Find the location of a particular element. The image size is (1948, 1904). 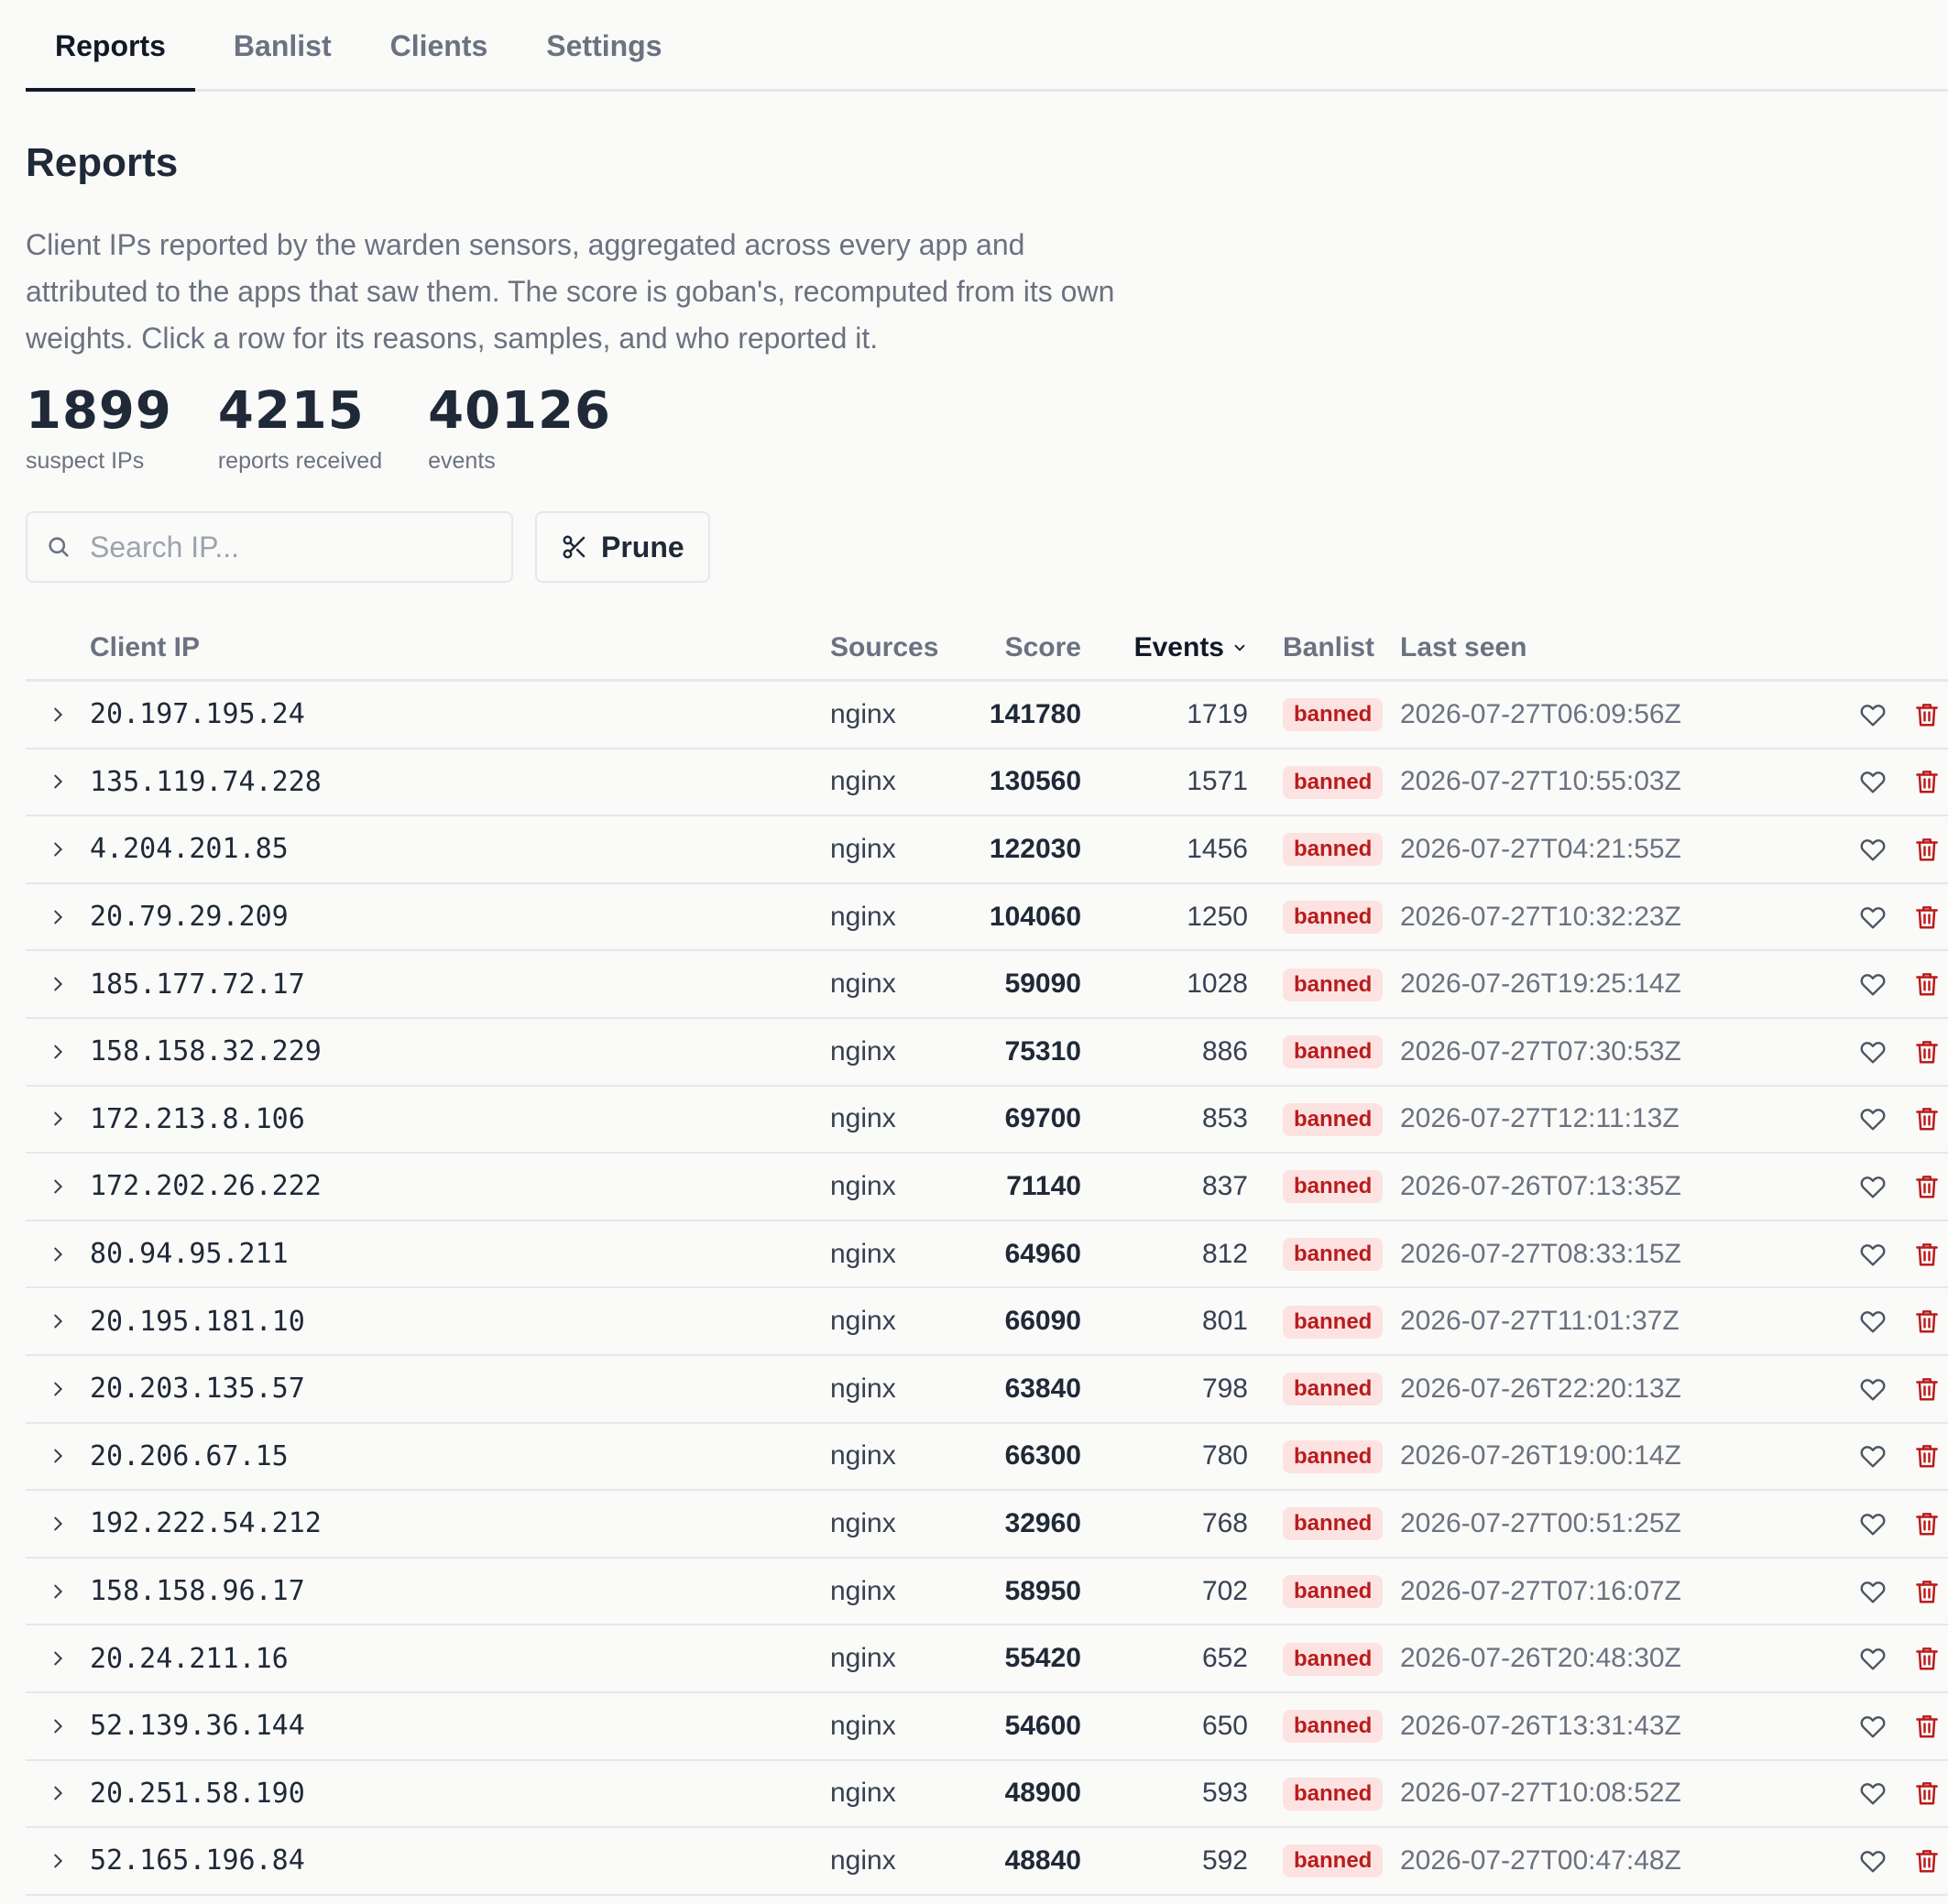

score: 66090 is located at coordinates (1043, 1321).